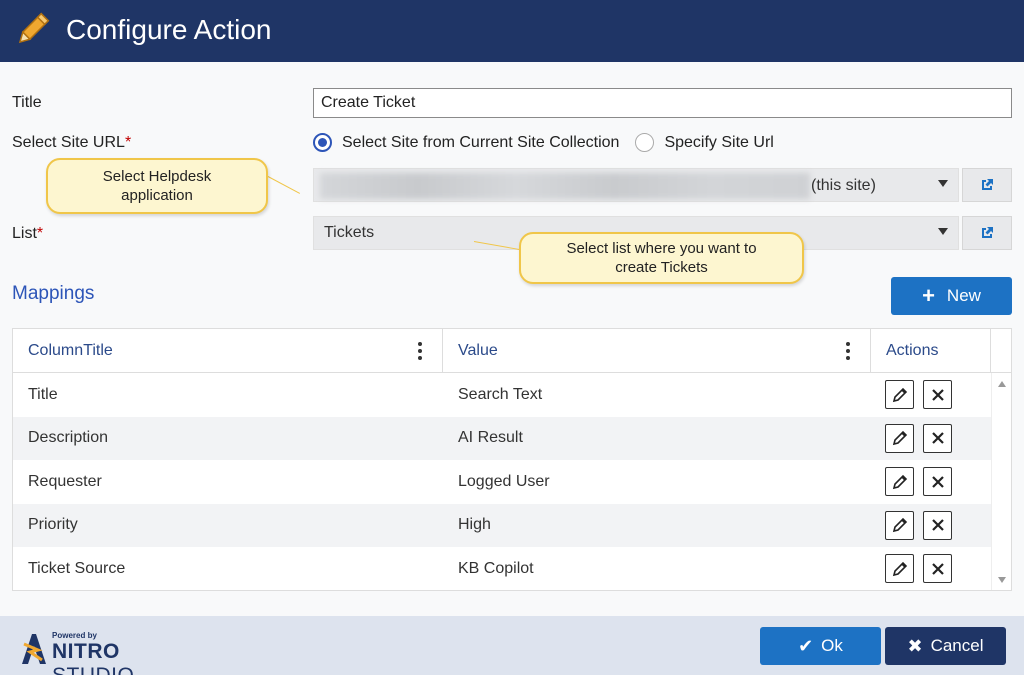 The width and height of the screenshot is (1024, 675). Describe the element at coordinates (284, 185) in the screenshot. I see `callout-pointer-site` at that location.